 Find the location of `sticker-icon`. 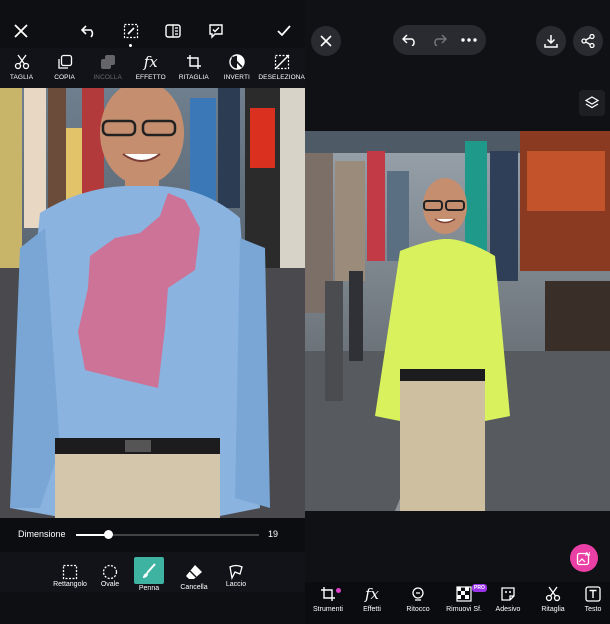

sticker-icon is located at coordinates (508, 594).